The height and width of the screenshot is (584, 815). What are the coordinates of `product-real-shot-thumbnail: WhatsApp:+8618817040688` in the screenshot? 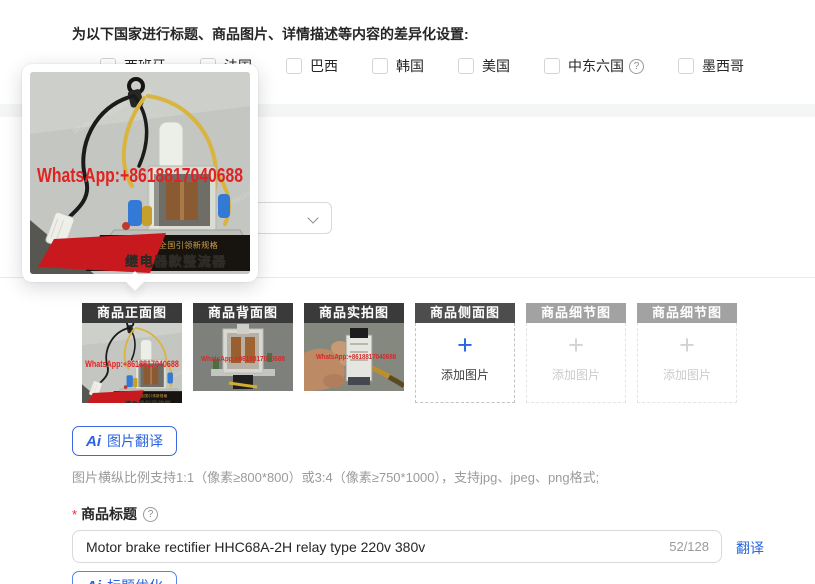 It's located at (354, 363).